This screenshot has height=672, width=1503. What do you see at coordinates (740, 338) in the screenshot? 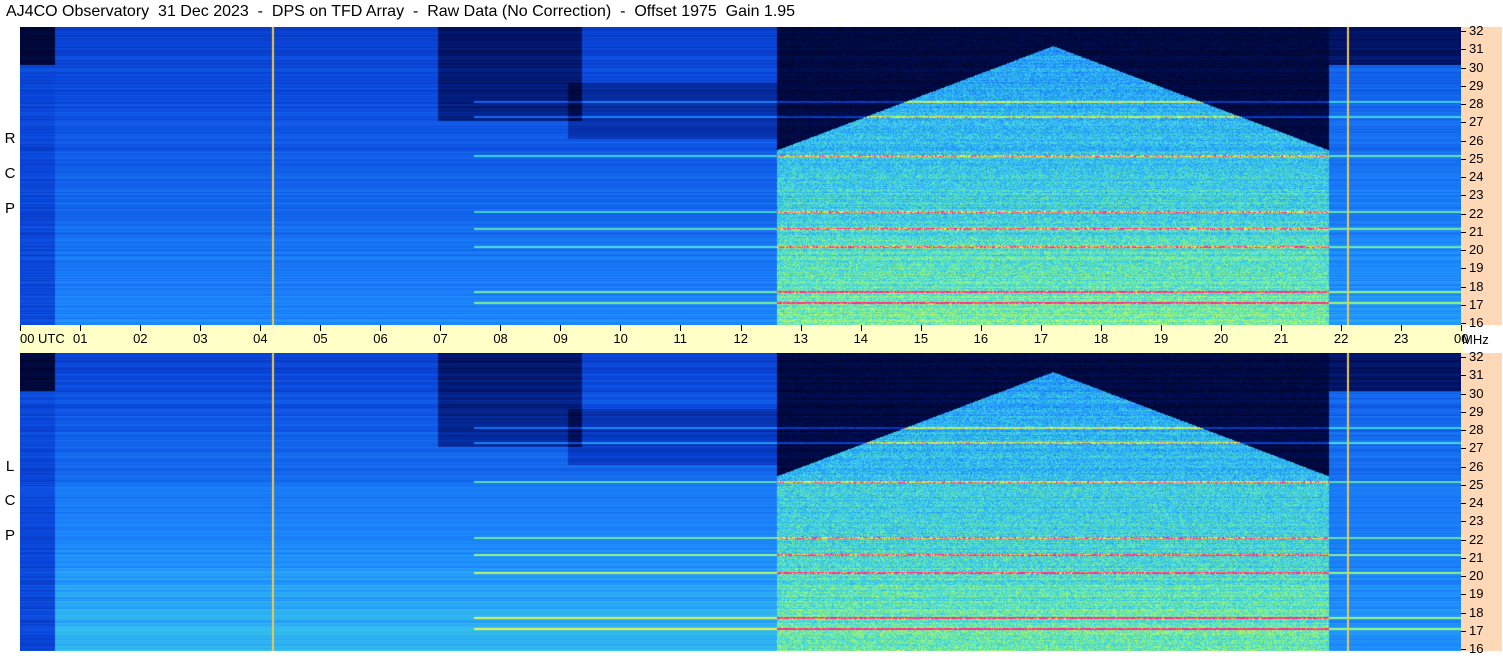
I see `time-tick-label: 12` at bounding box center [740, 338].